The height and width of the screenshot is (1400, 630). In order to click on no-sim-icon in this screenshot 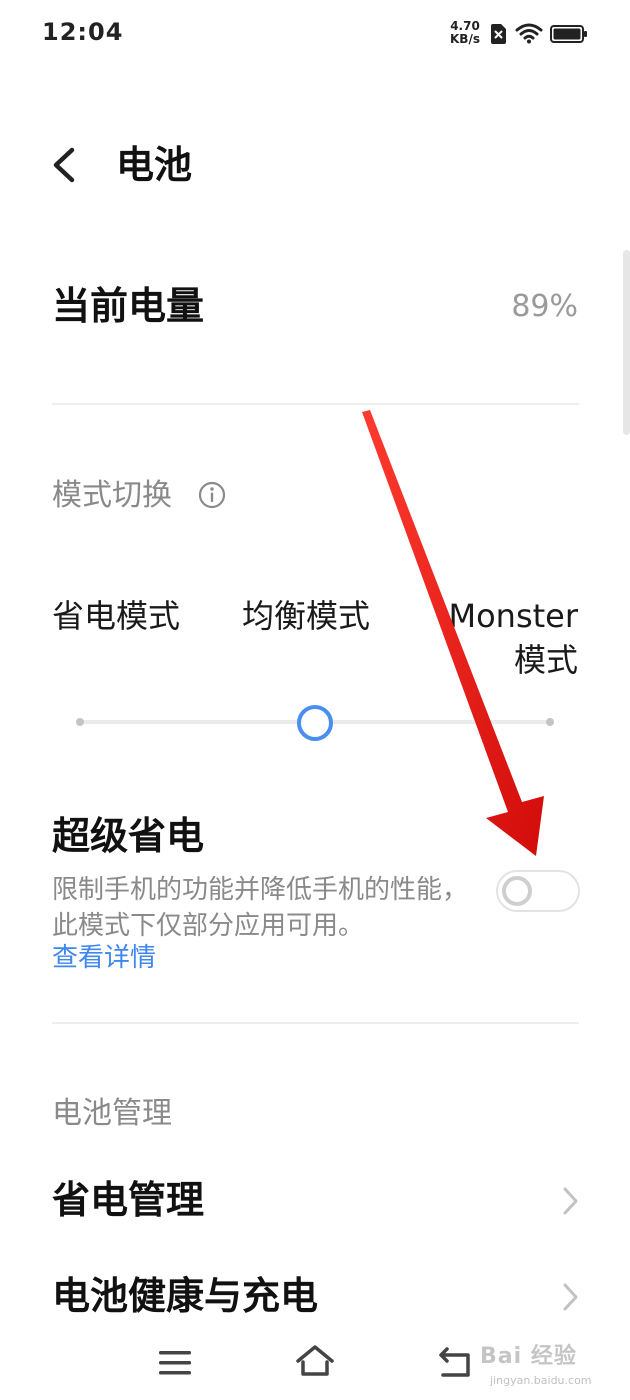, I will do `click(498, 34)`.